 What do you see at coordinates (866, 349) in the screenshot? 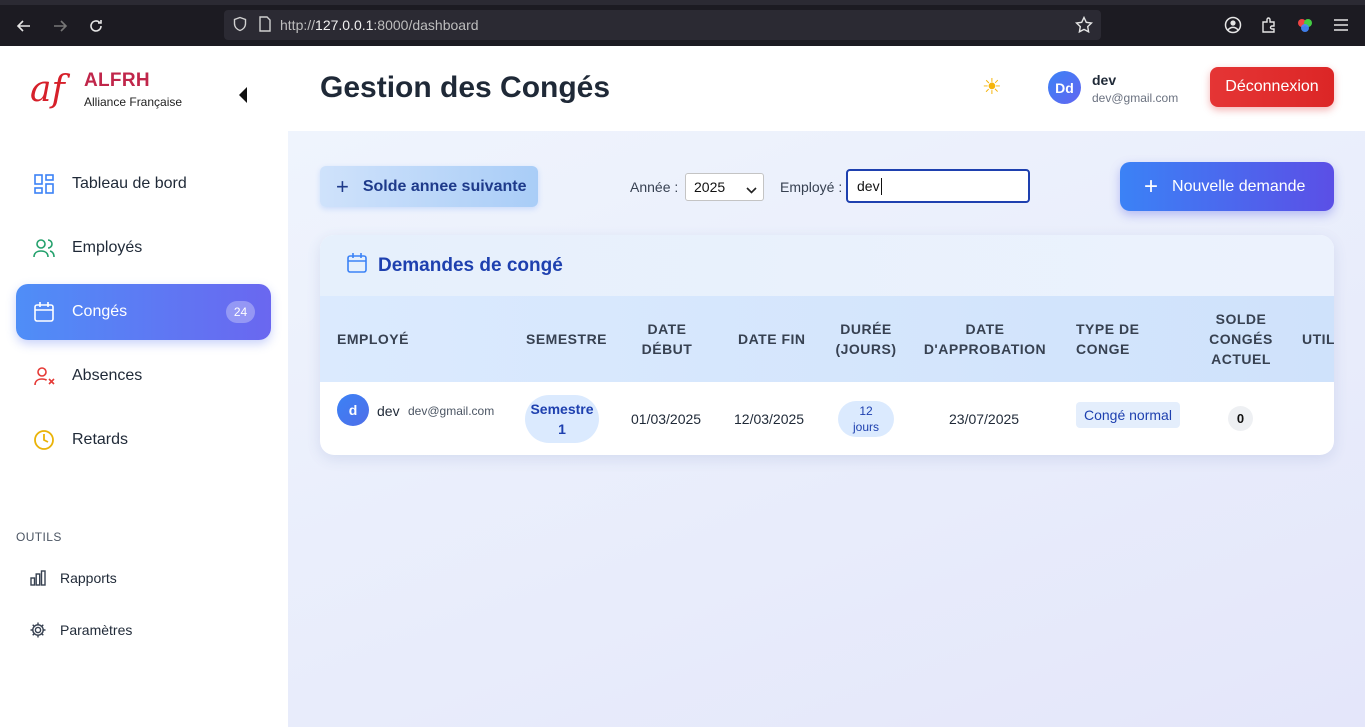
I see `header-line: (JOURS)` at bounding box center [866, 349].